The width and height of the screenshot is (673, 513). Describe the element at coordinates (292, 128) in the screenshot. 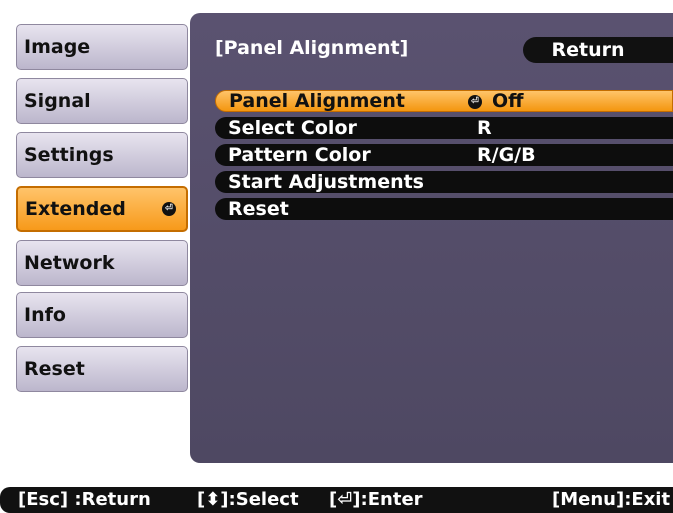

I see `row-label: Select Color` at that location.